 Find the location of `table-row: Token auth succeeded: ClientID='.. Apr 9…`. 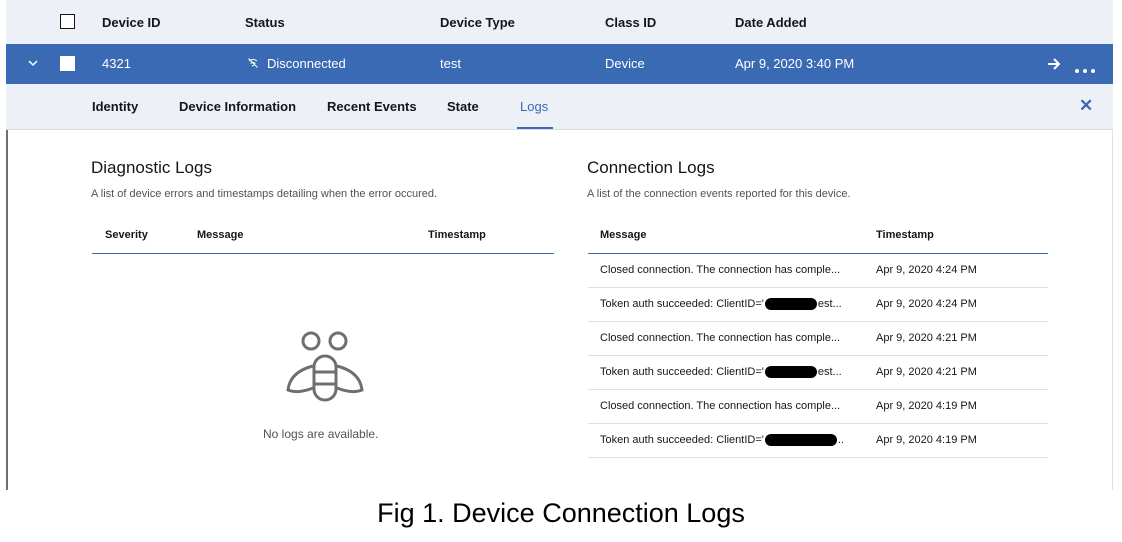

table-row: Token auth succeeded: ClientID='.. Apr 9… is located at coordinates (818, 441).